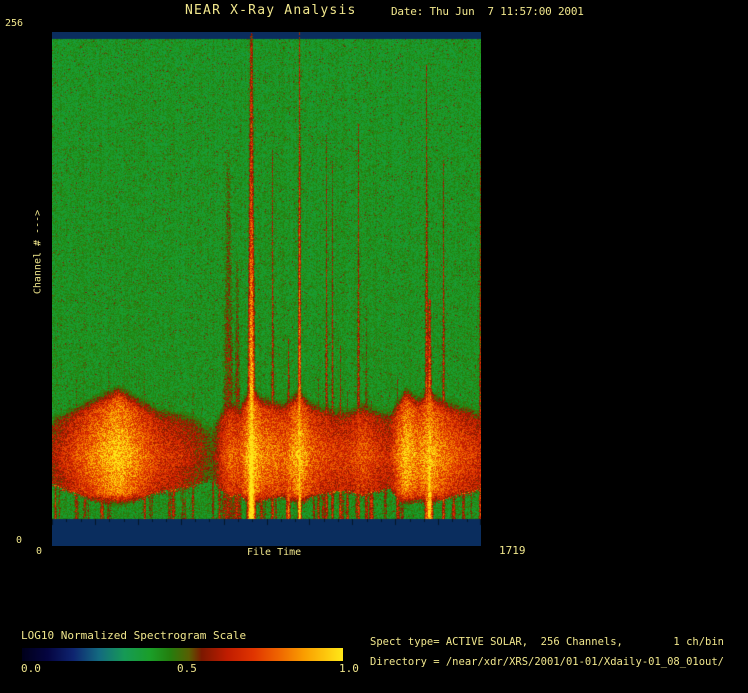  I want to click on date-label: Date: Thu Jun 7 11:57:00 2001, so click(487, 11).